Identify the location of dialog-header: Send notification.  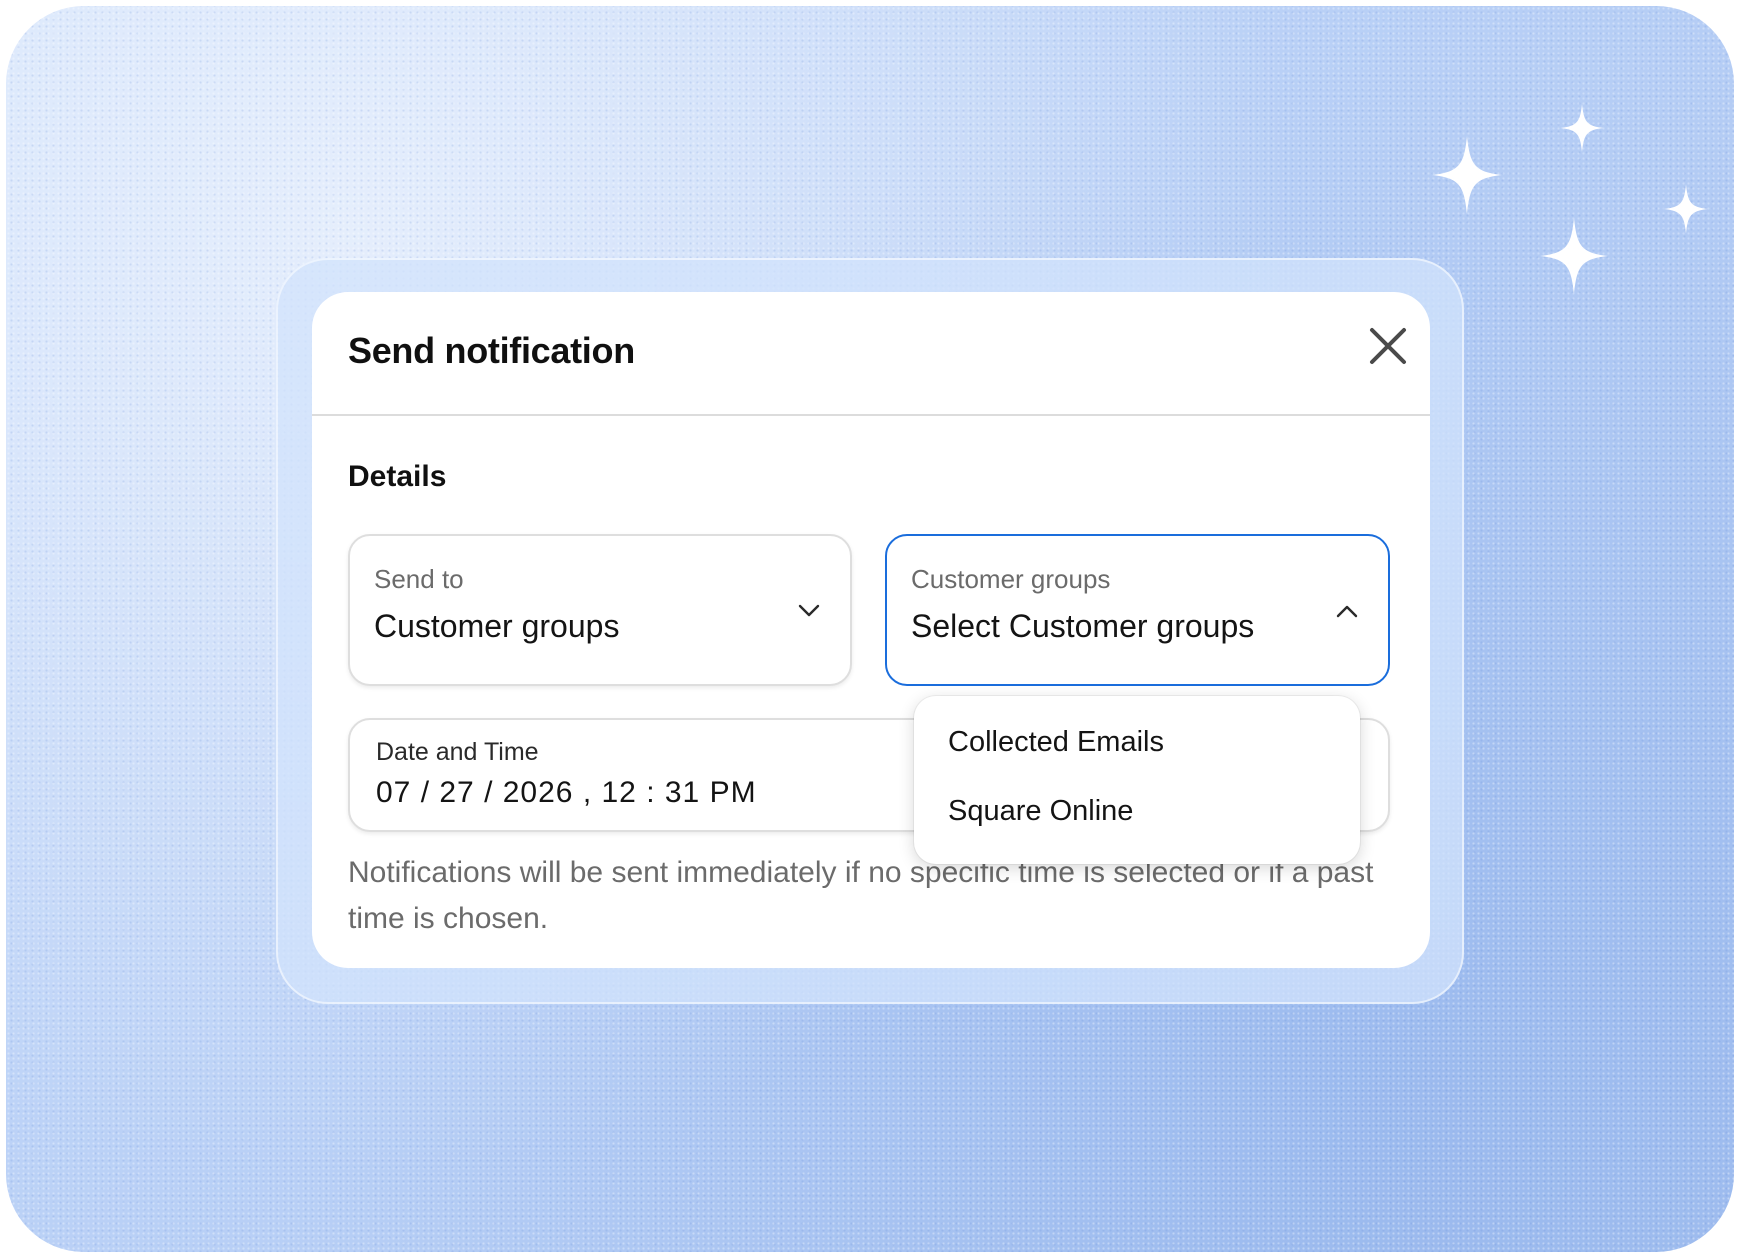
(871, 354).